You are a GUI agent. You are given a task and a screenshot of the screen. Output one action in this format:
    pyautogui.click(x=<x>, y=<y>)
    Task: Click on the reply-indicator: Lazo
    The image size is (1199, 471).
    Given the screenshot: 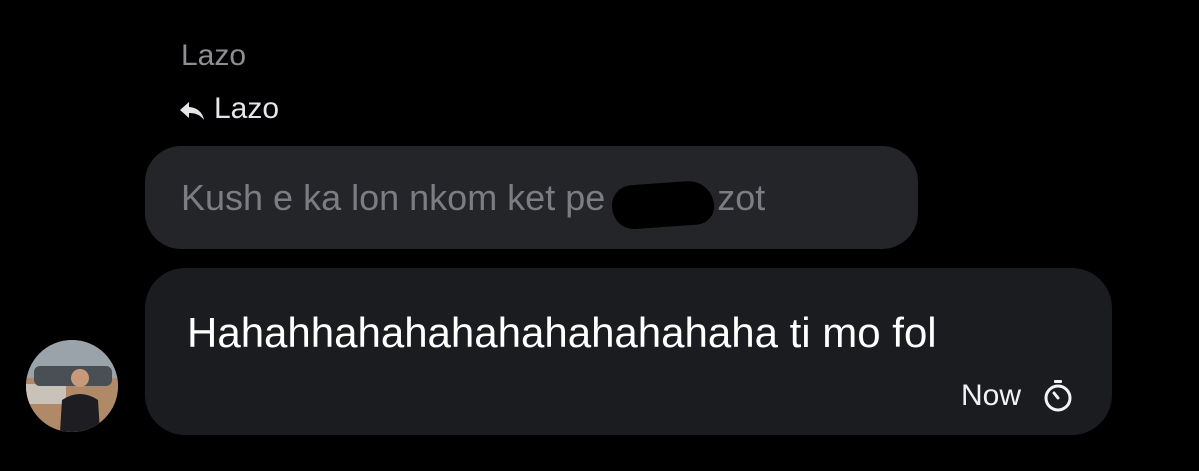 What is the action you would take?
    pyautogui.click(x=228, y=109)
    